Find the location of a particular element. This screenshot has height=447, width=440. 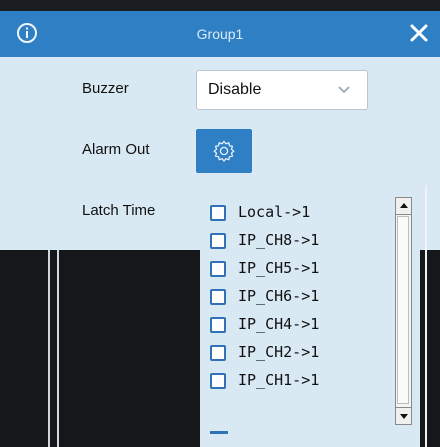

dialog-titlebar: Group1 is located at coordinates (220, 28).